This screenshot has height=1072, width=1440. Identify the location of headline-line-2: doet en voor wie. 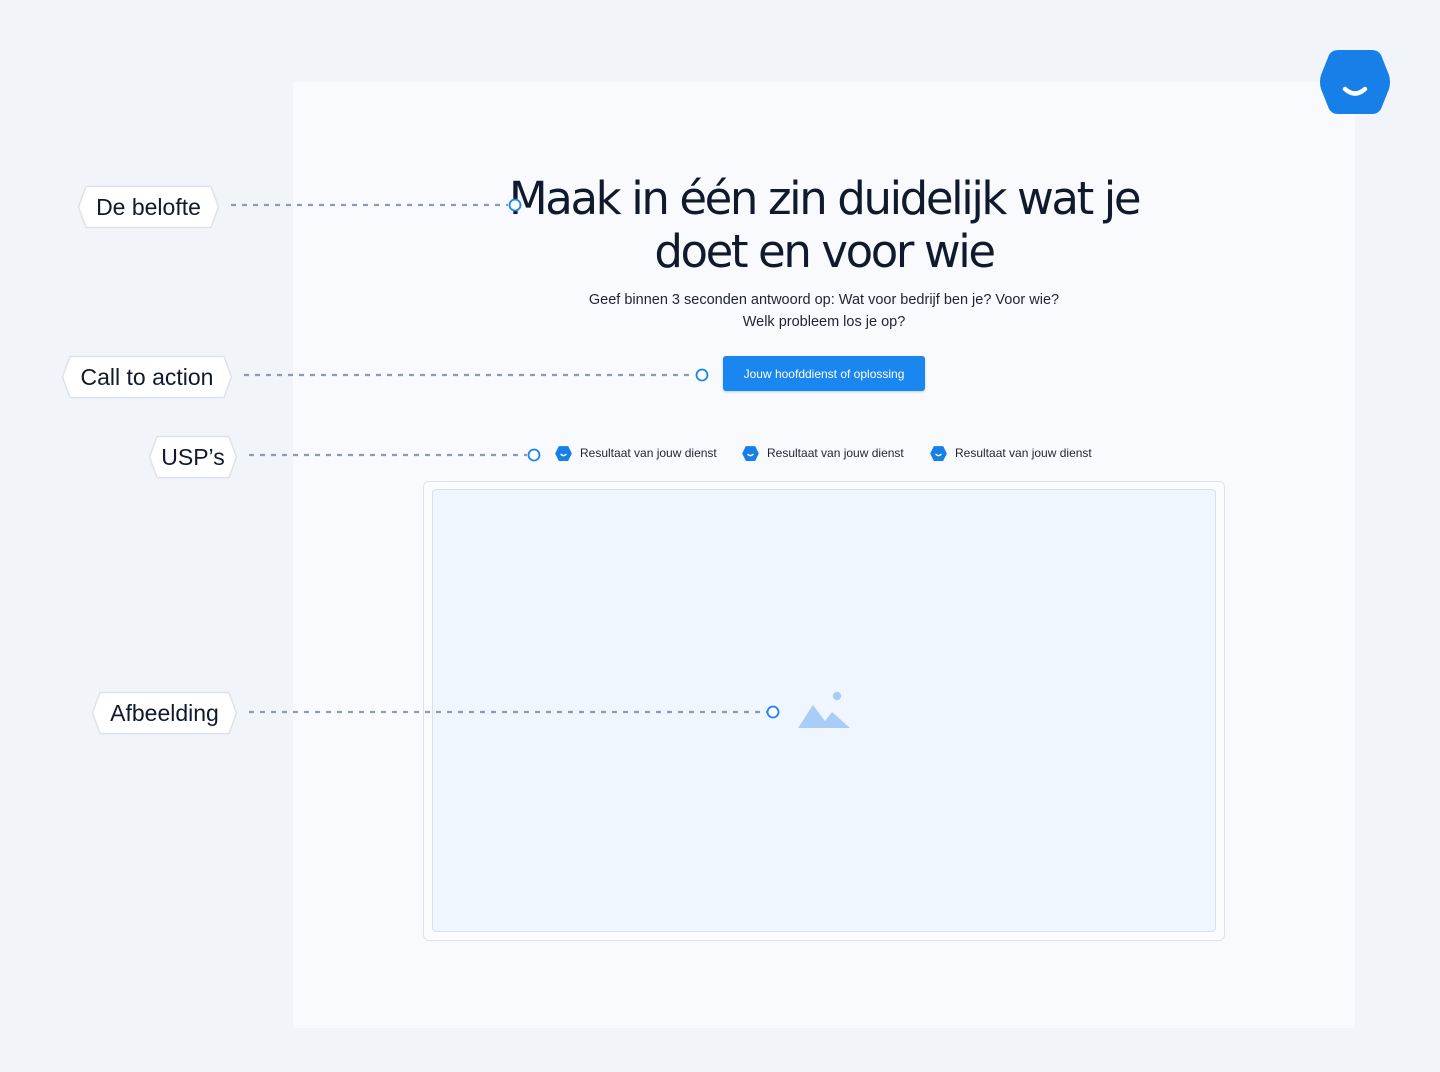
(825, 251).